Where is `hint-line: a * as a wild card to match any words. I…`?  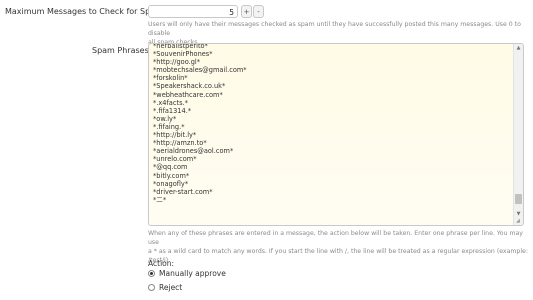 hint-line: a * as a wild card to match any words. I… is located at coordinates (338, 251).